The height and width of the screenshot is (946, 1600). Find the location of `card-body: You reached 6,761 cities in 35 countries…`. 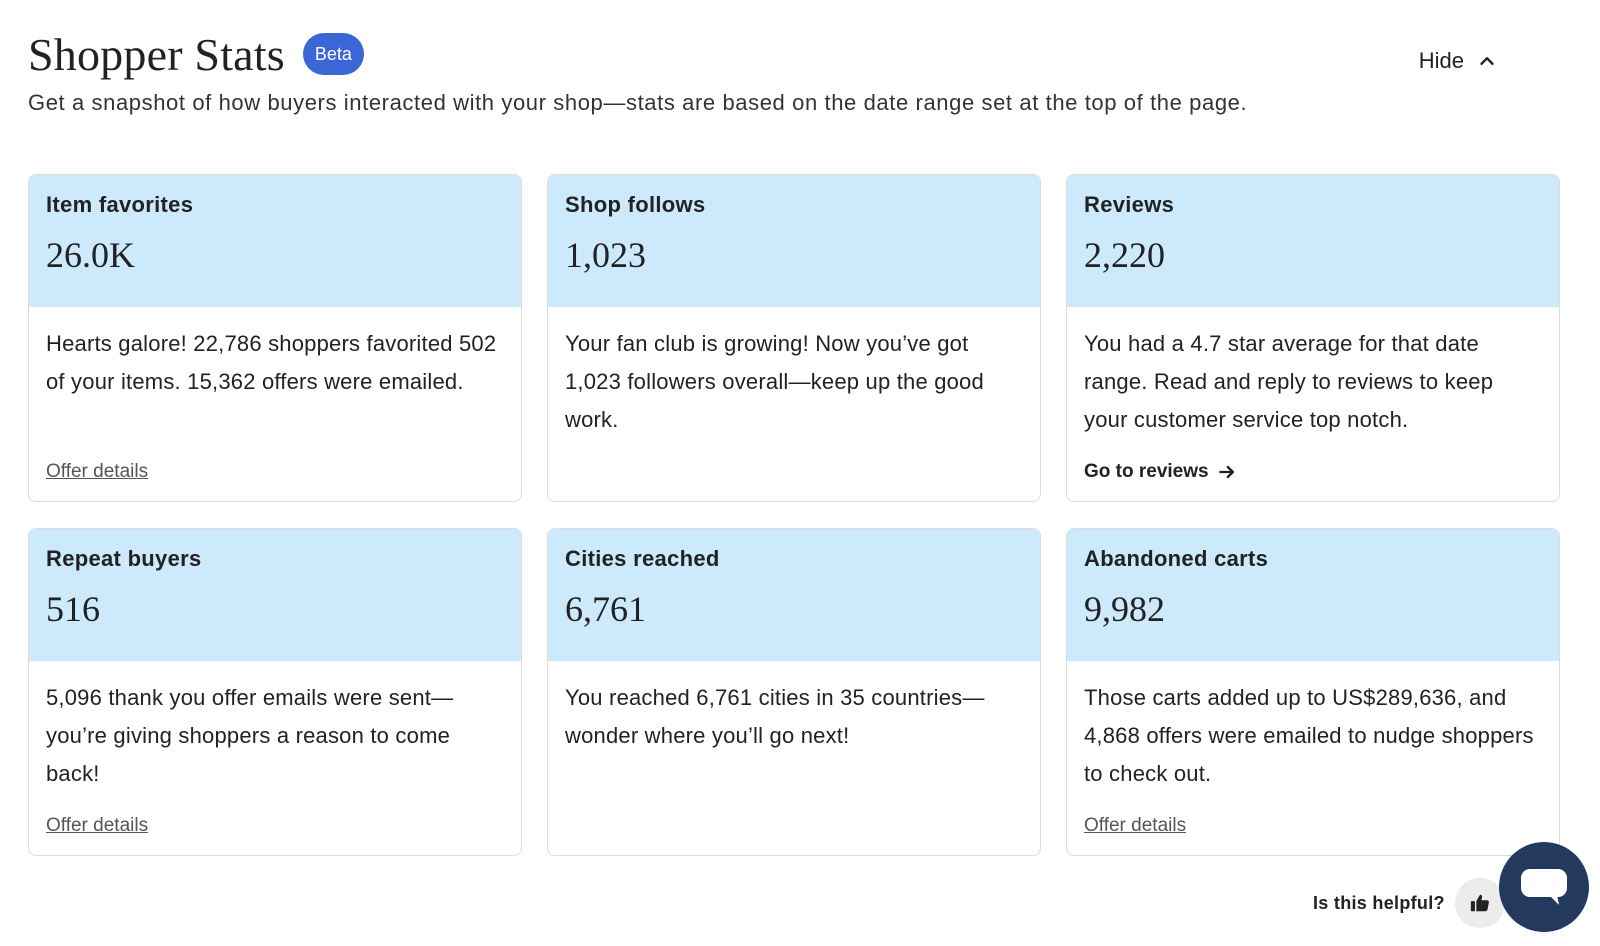

card-body: You reached 6,761 cities in 35 countries… is located at coordinates (794, 708).